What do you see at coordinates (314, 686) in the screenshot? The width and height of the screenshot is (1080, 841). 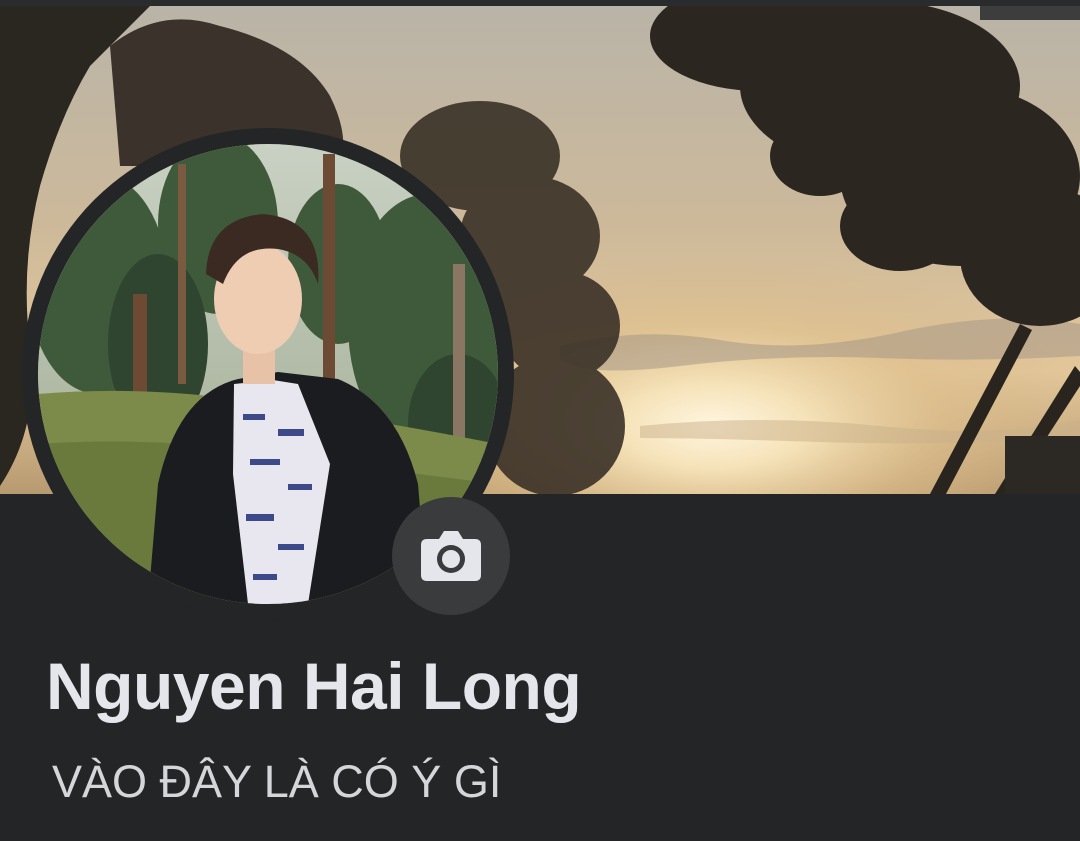 I see `profile-name: Nguyen Hai Long` at bounding box center [314, 686].